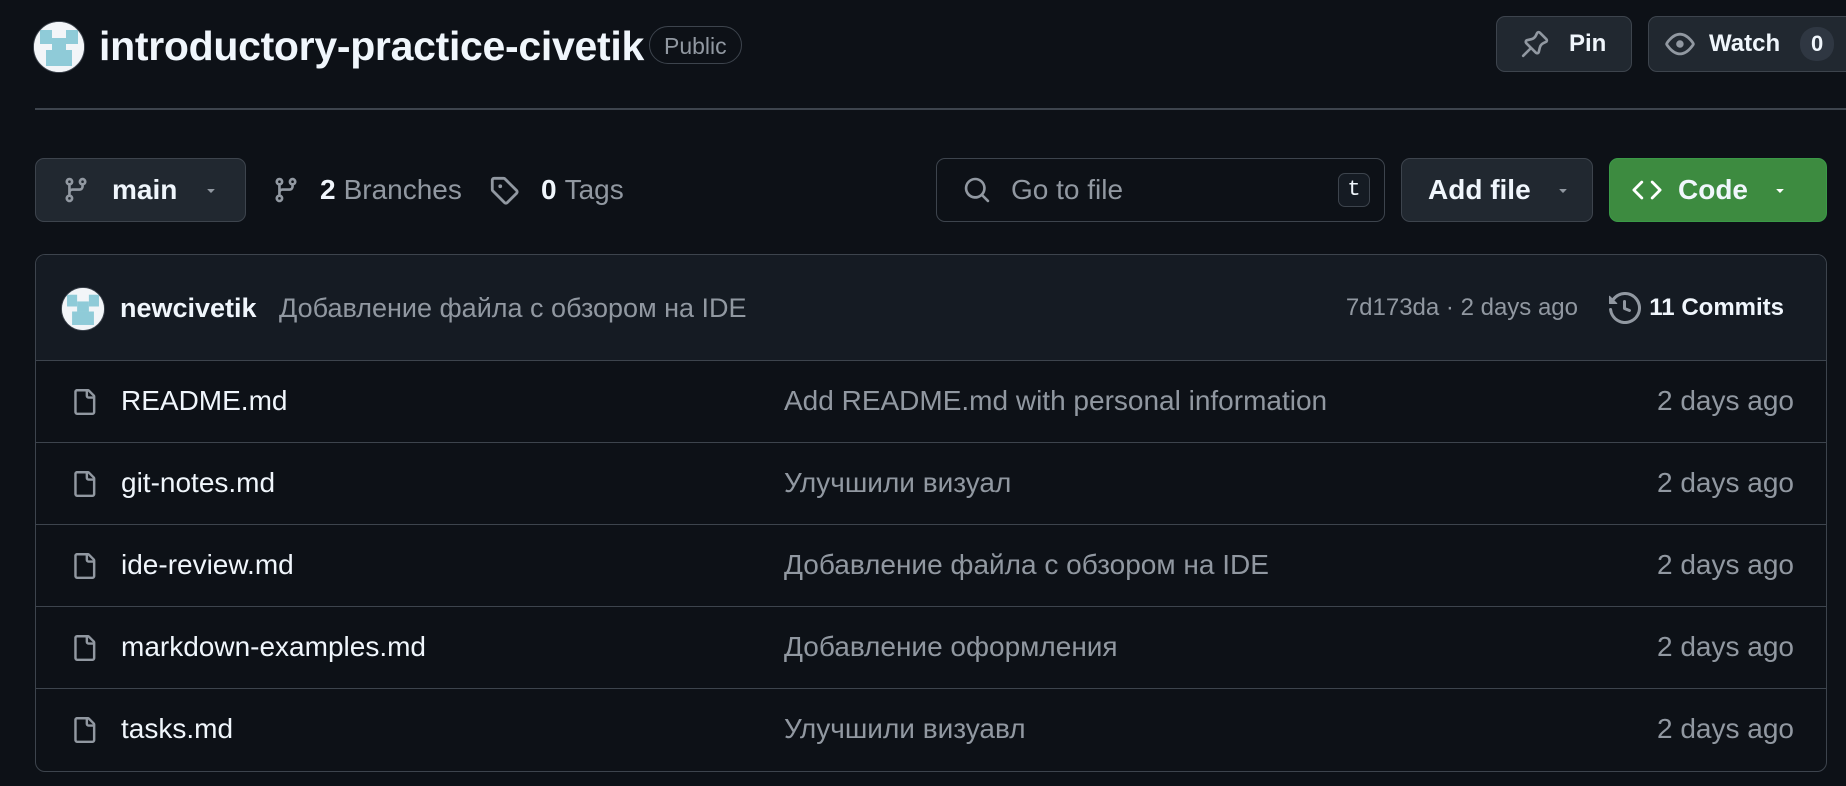 This screenshot has width=1846, height=786. Describe the element at coordinates (1713, 189) in the screenshot. I see `code-label: Code` at that location.